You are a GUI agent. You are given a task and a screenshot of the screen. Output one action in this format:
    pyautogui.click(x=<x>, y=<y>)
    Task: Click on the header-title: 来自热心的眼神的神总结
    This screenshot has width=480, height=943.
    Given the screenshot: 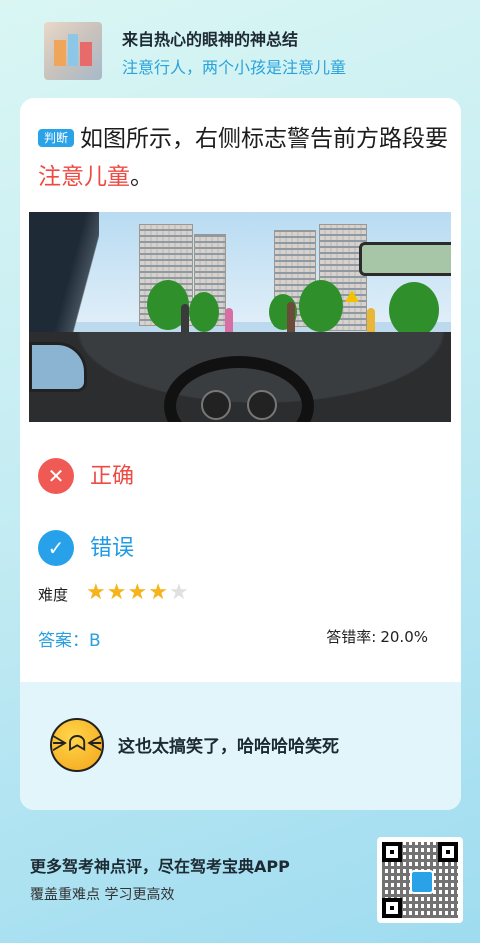 What is the action you would take?
    pyautogui.click(x=210, y=39)
    